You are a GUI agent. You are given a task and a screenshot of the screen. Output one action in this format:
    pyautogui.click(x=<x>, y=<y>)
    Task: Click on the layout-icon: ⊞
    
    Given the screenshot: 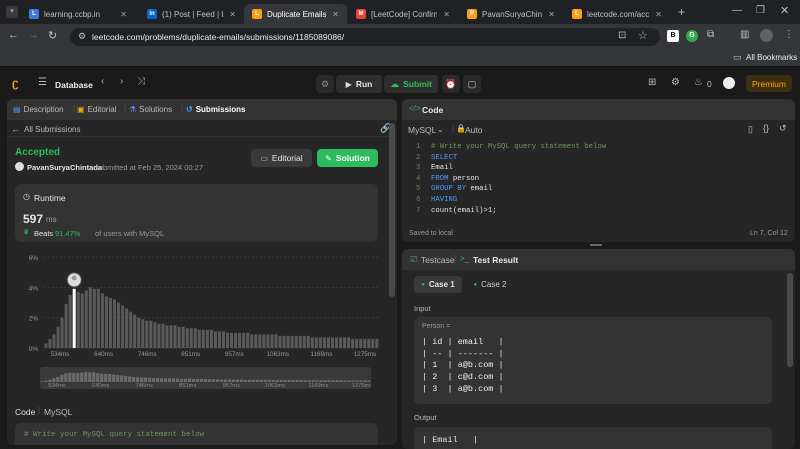 What is the action you would take?
    pyautogui.click(x=652, y=82)
    